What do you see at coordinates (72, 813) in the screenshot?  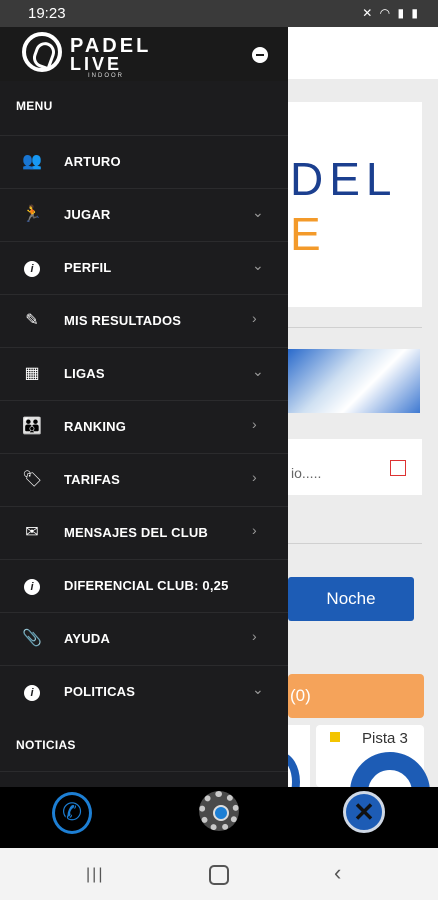 I see `phone-icon: ✆` at bounding box center [72, 813].